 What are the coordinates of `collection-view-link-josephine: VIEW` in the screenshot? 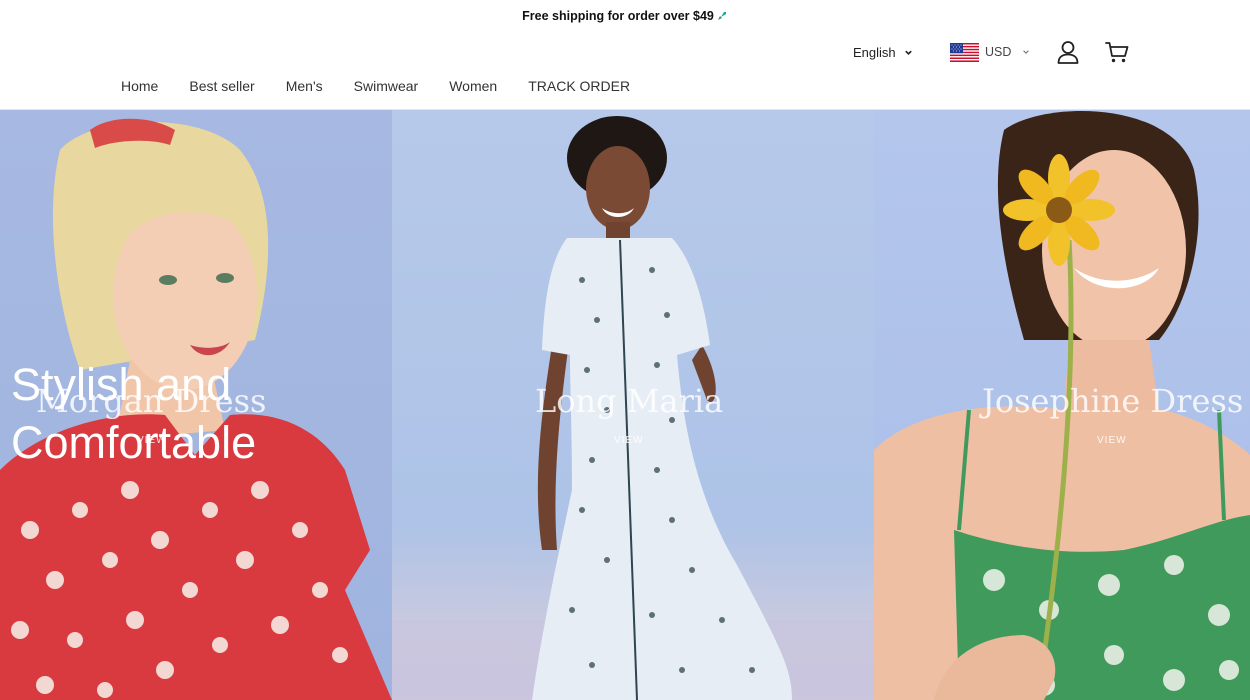 It's located at (1112, 440).